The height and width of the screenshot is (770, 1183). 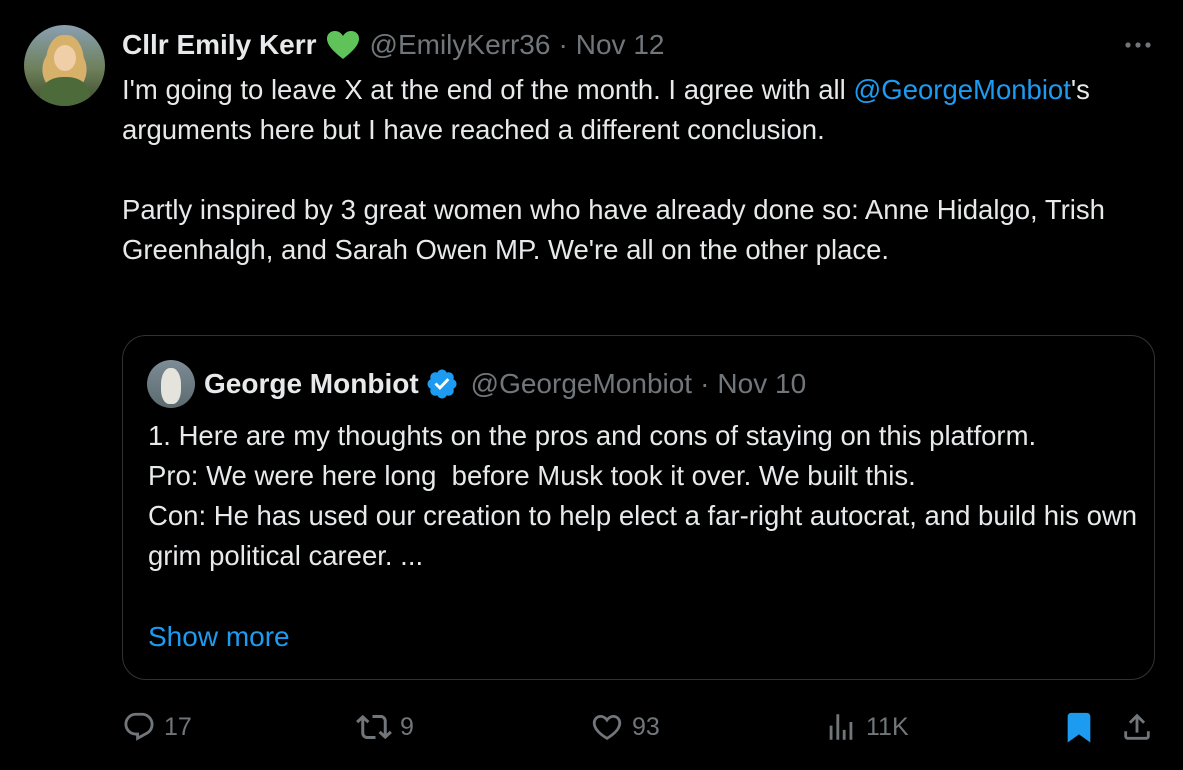 What do you see at coordinates (407, 726) in the screenshot?
I see `repost-count: 9` at bounding box center [407, 726].